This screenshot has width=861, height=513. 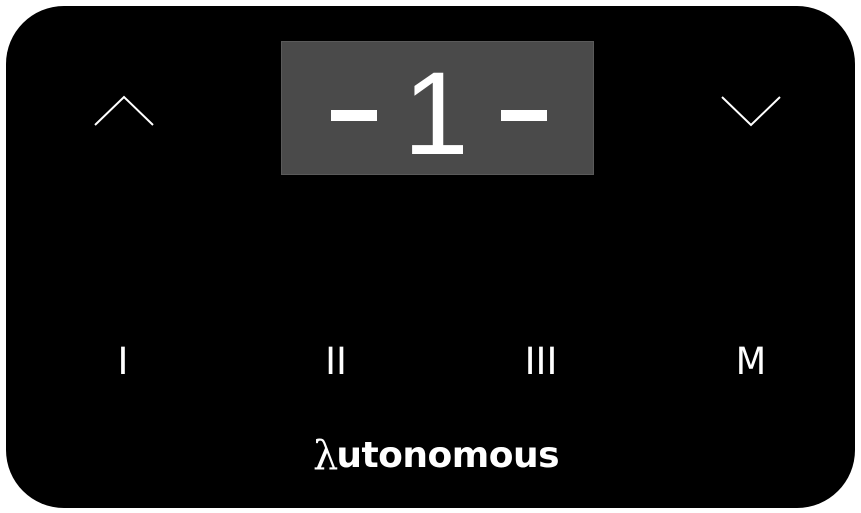 I want to click on logo-lambda: λ, so click(x=325, y=456).